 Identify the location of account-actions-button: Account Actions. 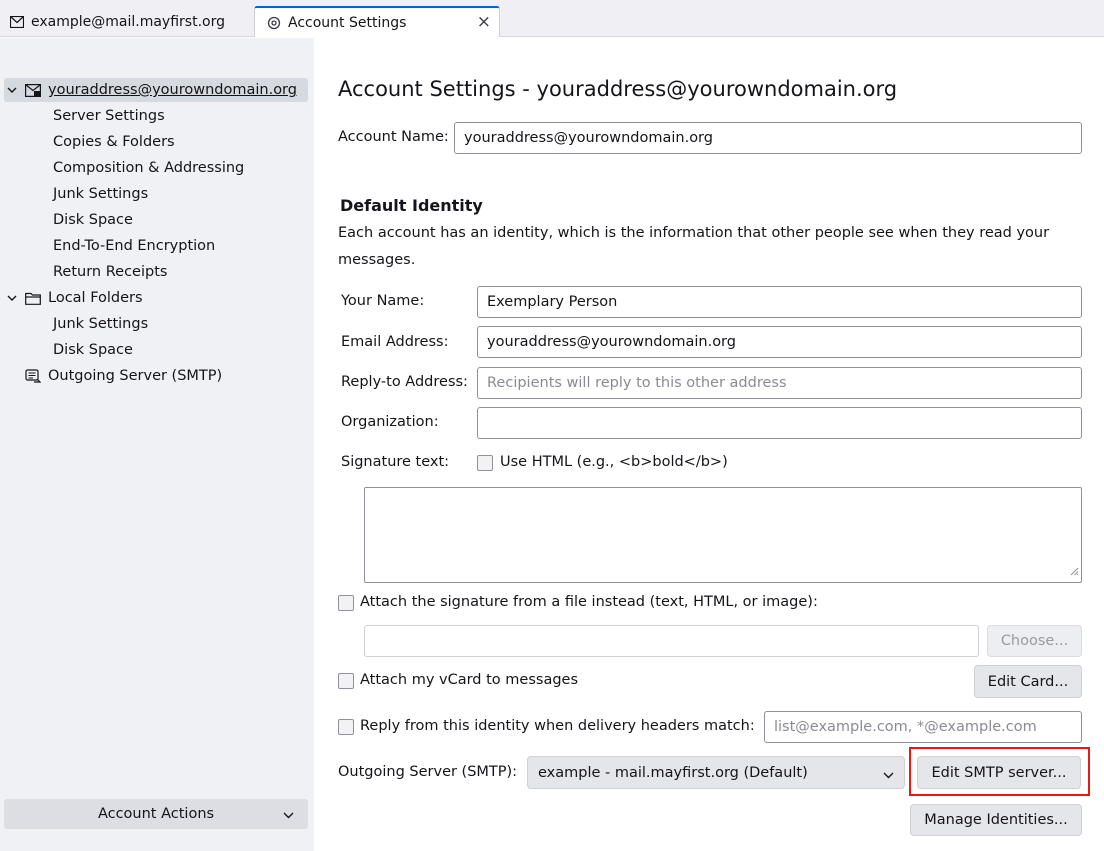
(156, 814).